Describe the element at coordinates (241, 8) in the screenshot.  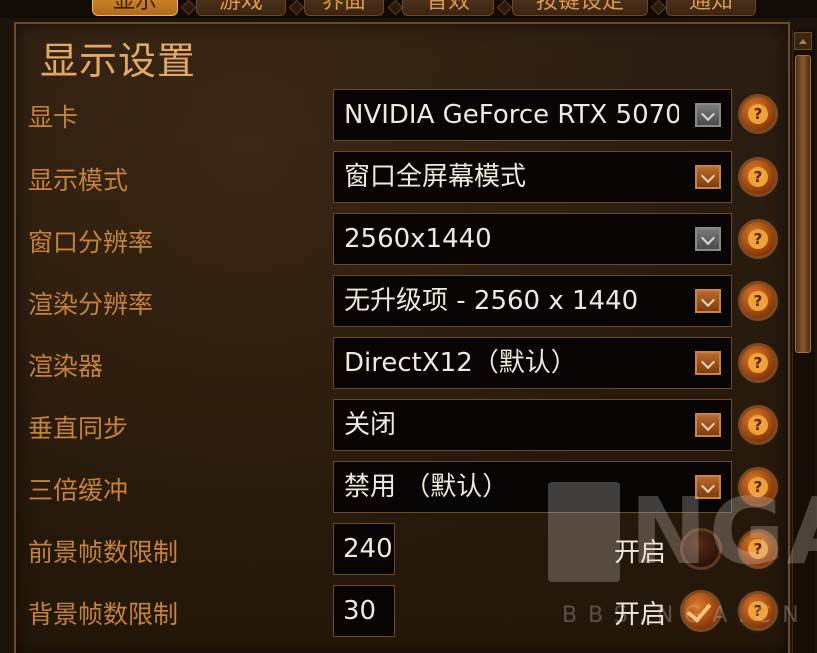
I see `tab-game: 游戏` at that location.